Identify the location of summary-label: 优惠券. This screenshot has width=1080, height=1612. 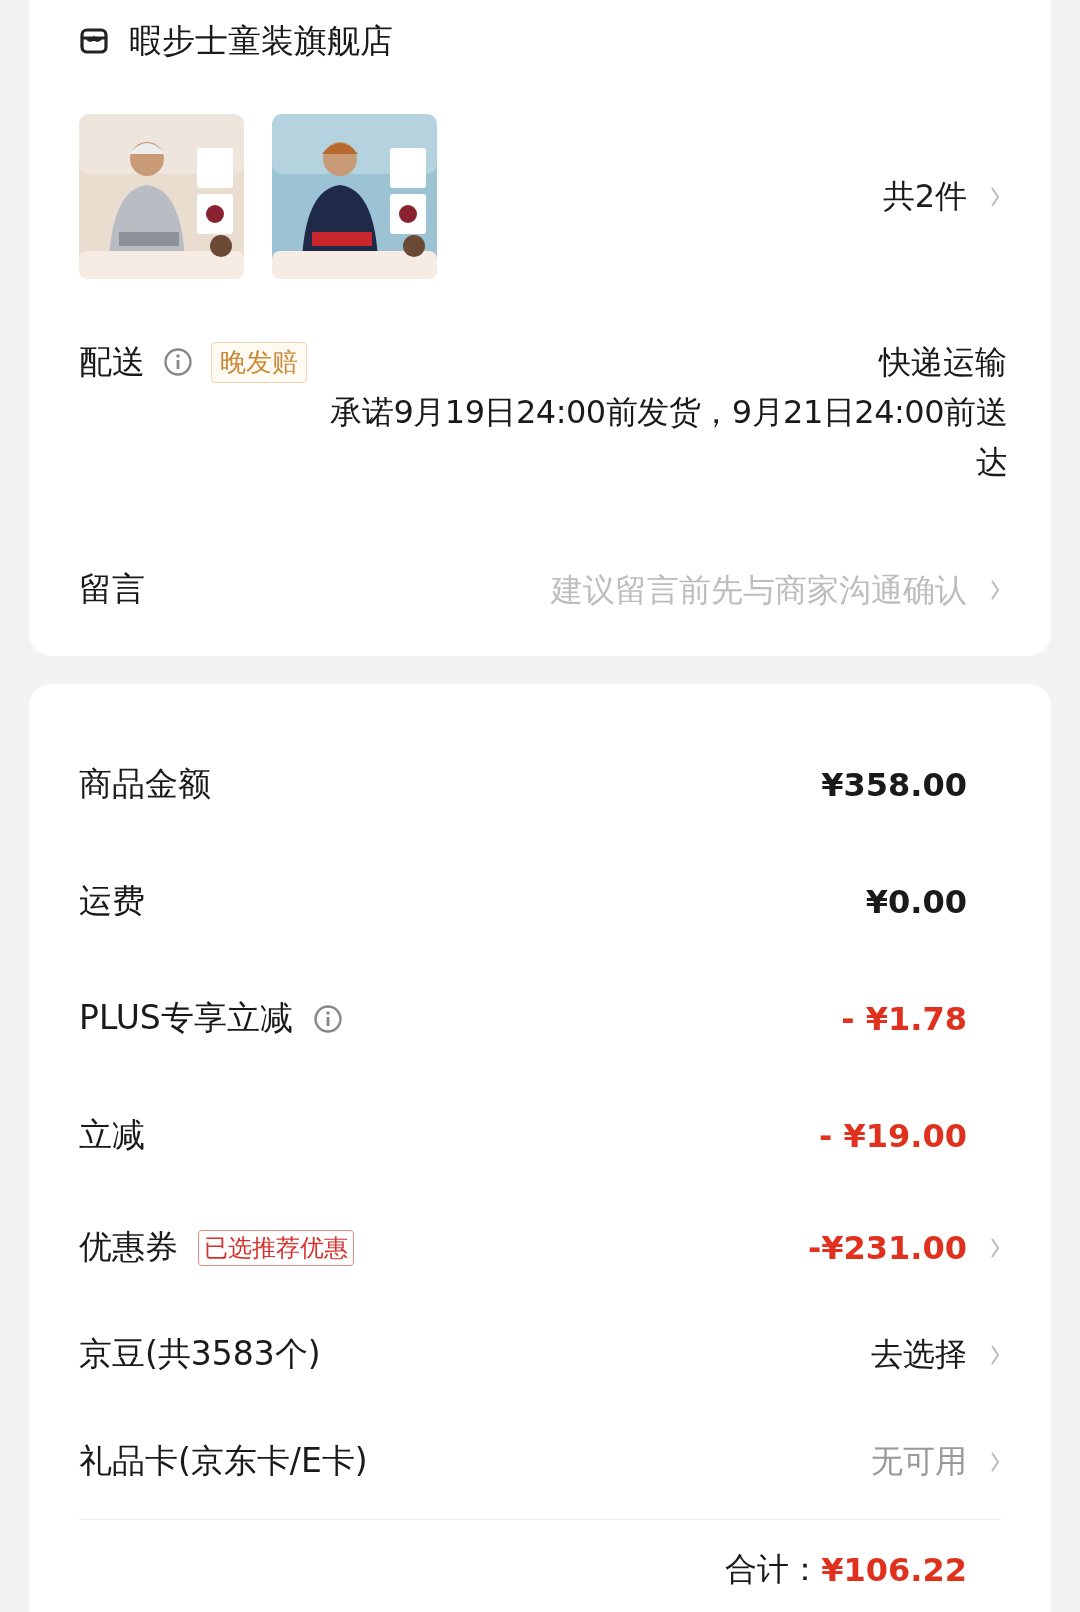
(128, 1247).